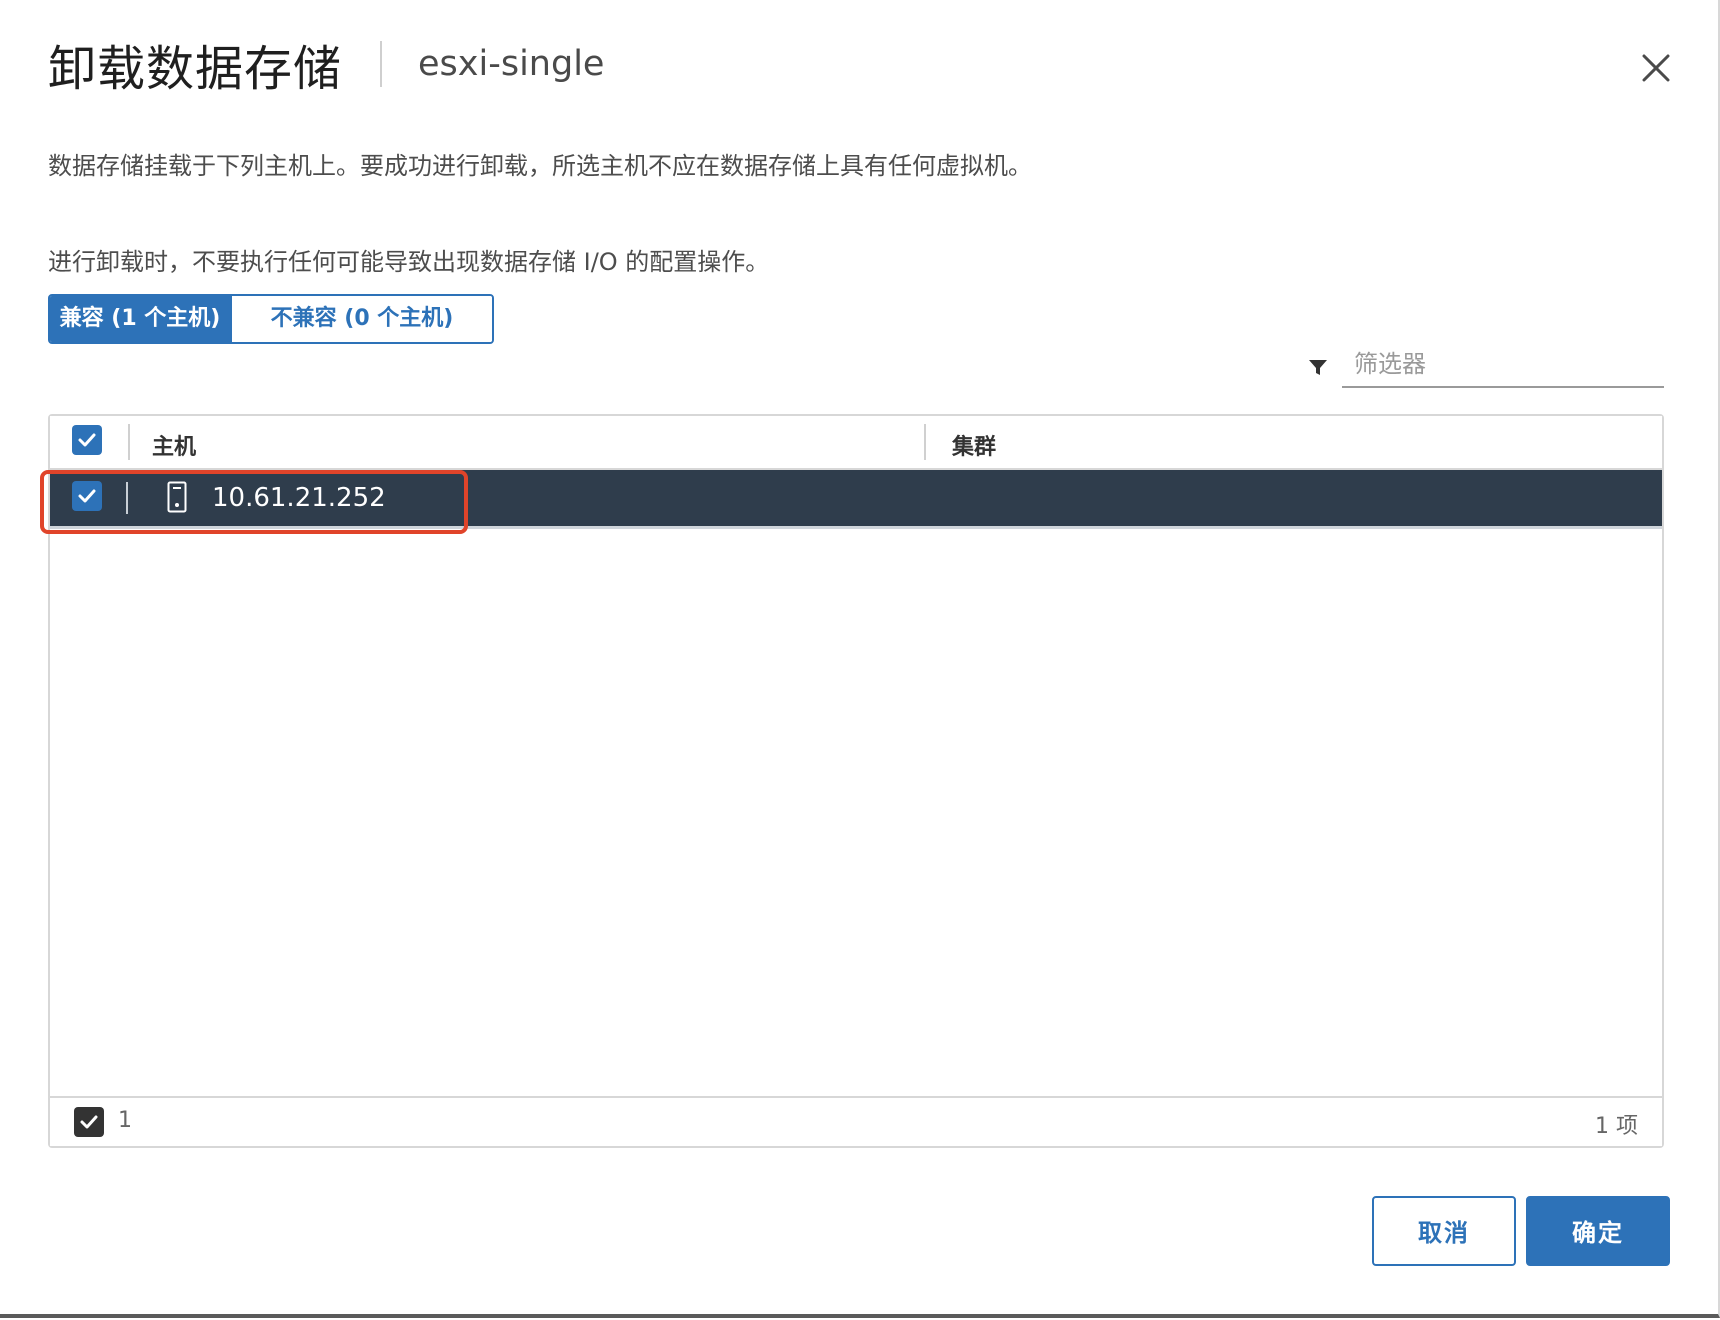 This screenshot has height=1320, width=1720. Describe the element at coordinates (856, 443) in the screenshot. I see `grid-header: 主机 集群` at that location.